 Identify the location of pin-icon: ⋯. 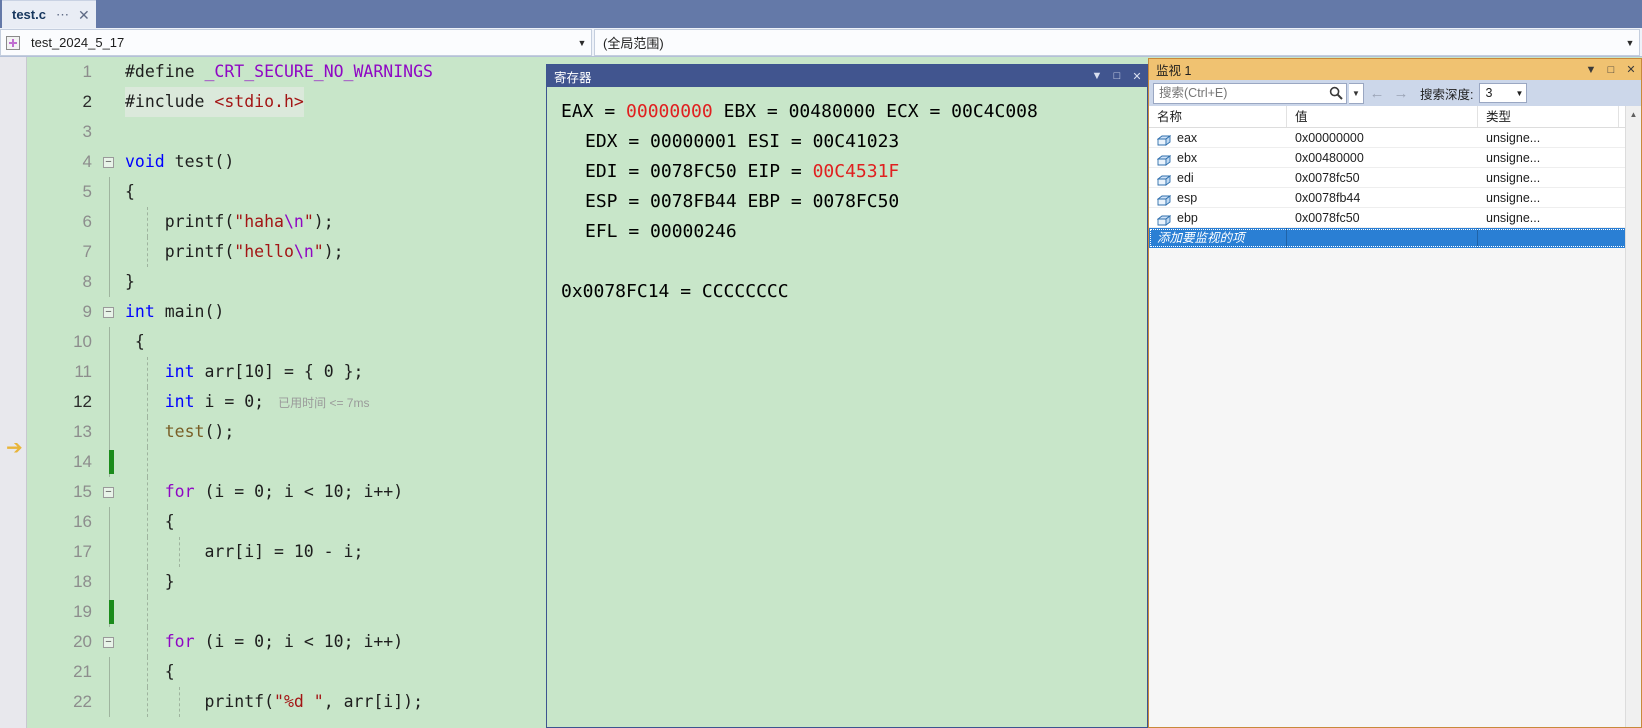
(62, 15).